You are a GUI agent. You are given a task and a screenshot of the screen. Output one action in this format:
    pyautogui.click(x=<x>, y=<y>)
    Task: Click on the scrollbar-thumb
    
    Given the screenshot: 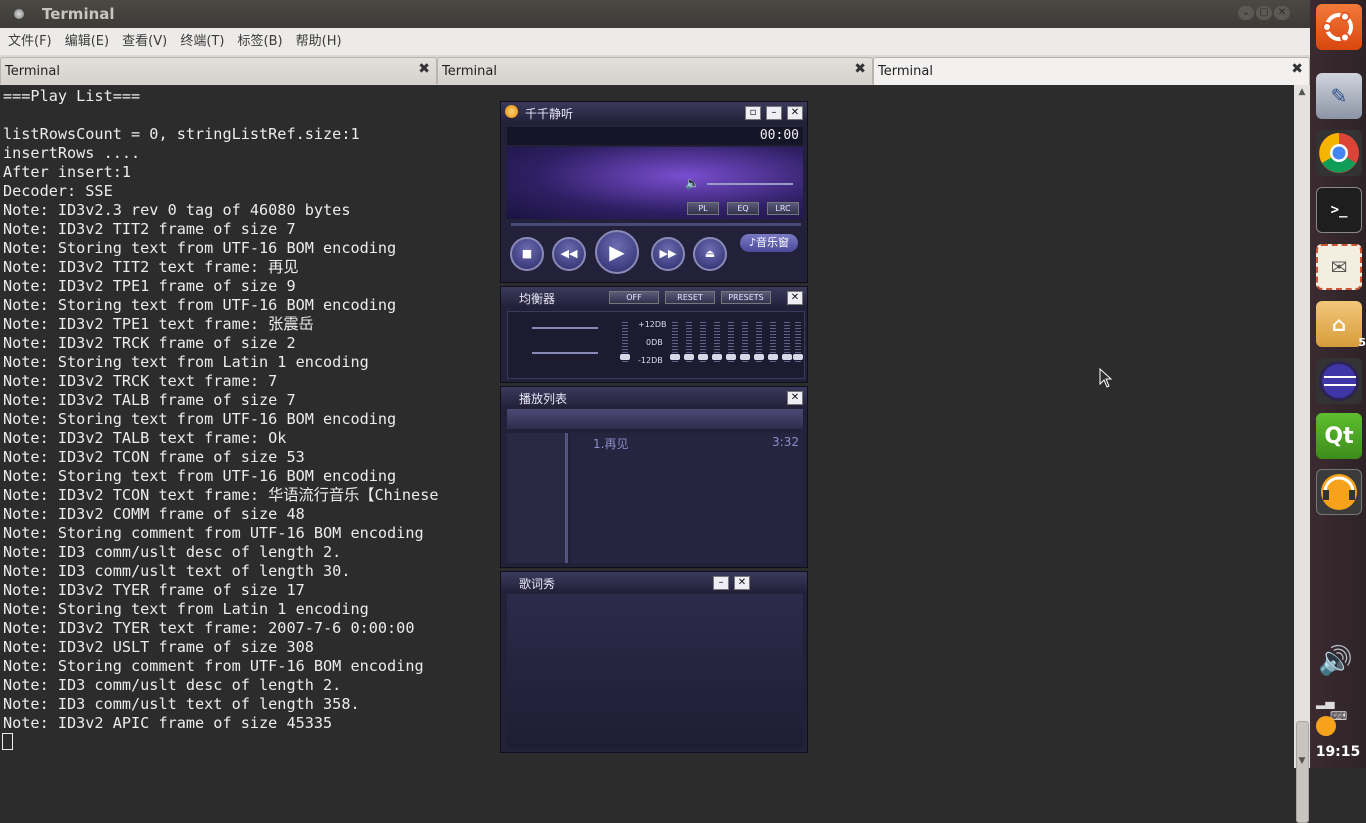 What is the action you would take?
    pyautogui.click(x=1302, y=772)
    